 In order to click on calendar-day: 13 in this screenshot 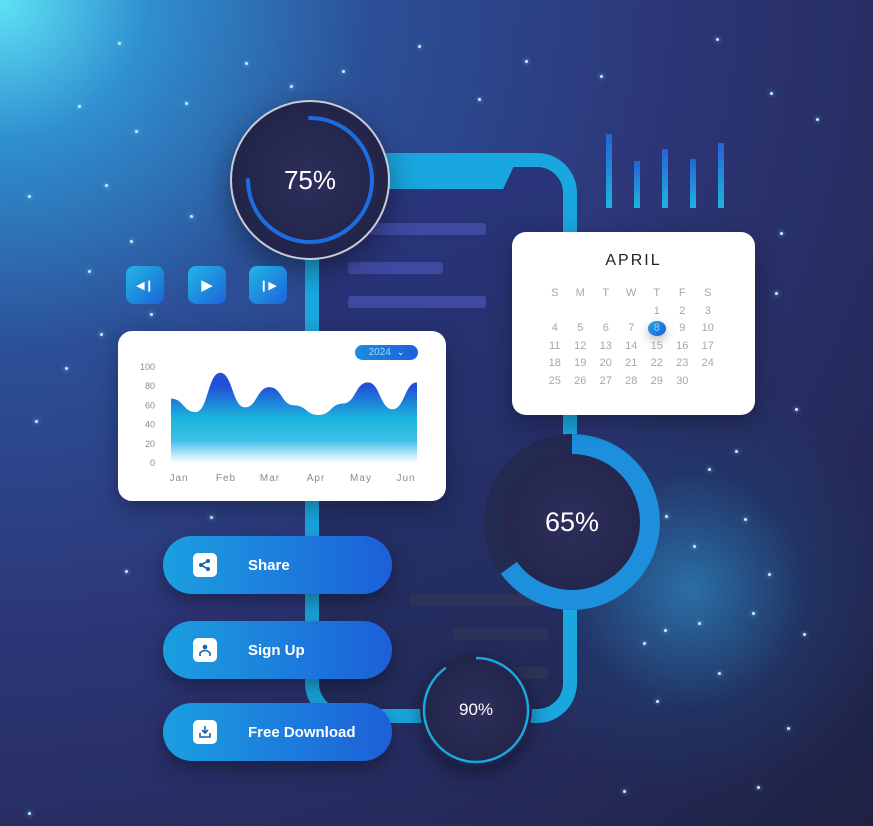, I will do `click(606, 346)`.